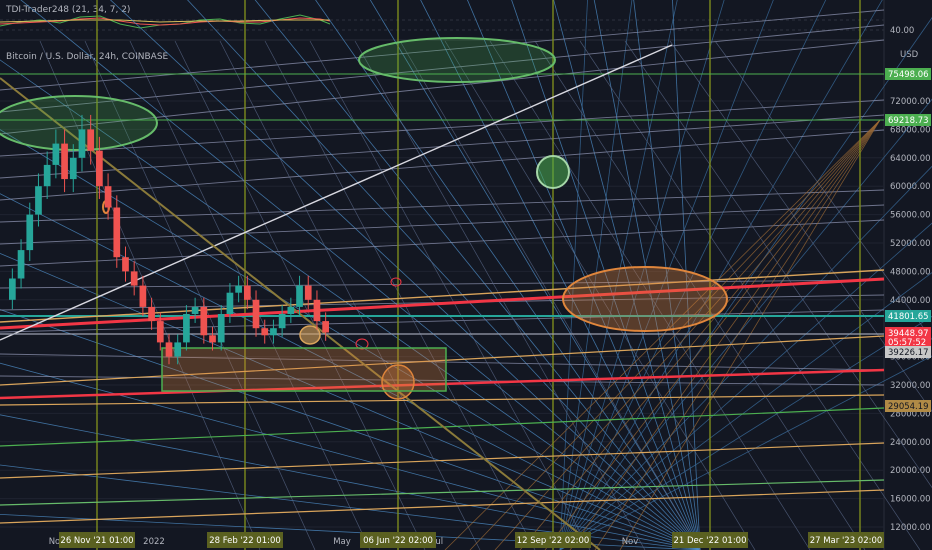 The image size is (932, 550). What do you see at coordinates (910, 159) in the screenshot?
I see `price-tick-label: 64000.00` at bounding box center [910, 159].